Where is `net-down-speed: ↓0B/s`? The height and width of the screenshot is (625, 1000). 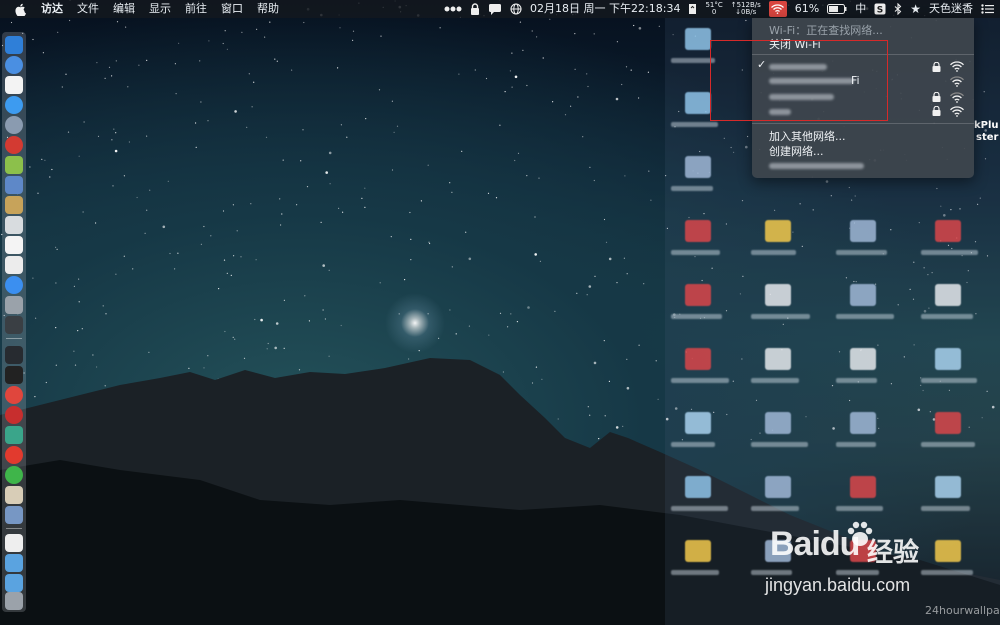 net-down-speed: ↓0B/s is located at coordinates (746, 12).